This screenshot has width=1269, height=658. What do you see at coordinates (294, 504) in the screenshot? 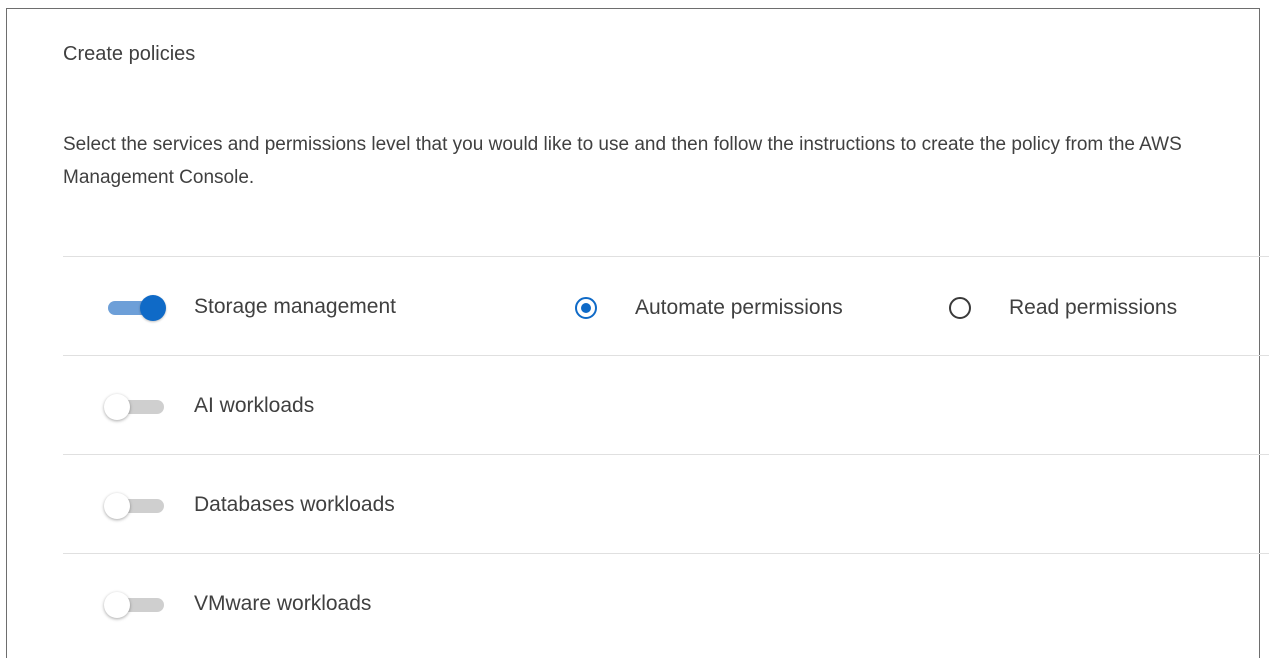
I see `service-label-databases-workloads: Databases workloads` at bounding box center [294, 504].